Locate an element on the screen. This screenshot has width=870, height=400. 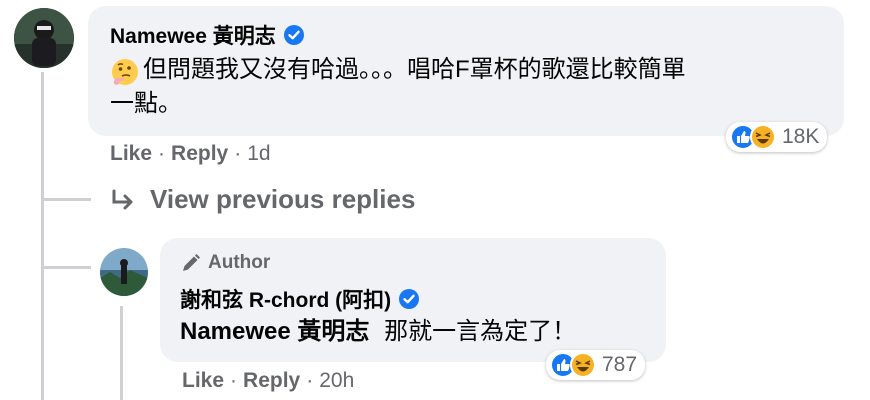
comment-actions: Like · Reply · 1d is located at coordinates (190, 154).